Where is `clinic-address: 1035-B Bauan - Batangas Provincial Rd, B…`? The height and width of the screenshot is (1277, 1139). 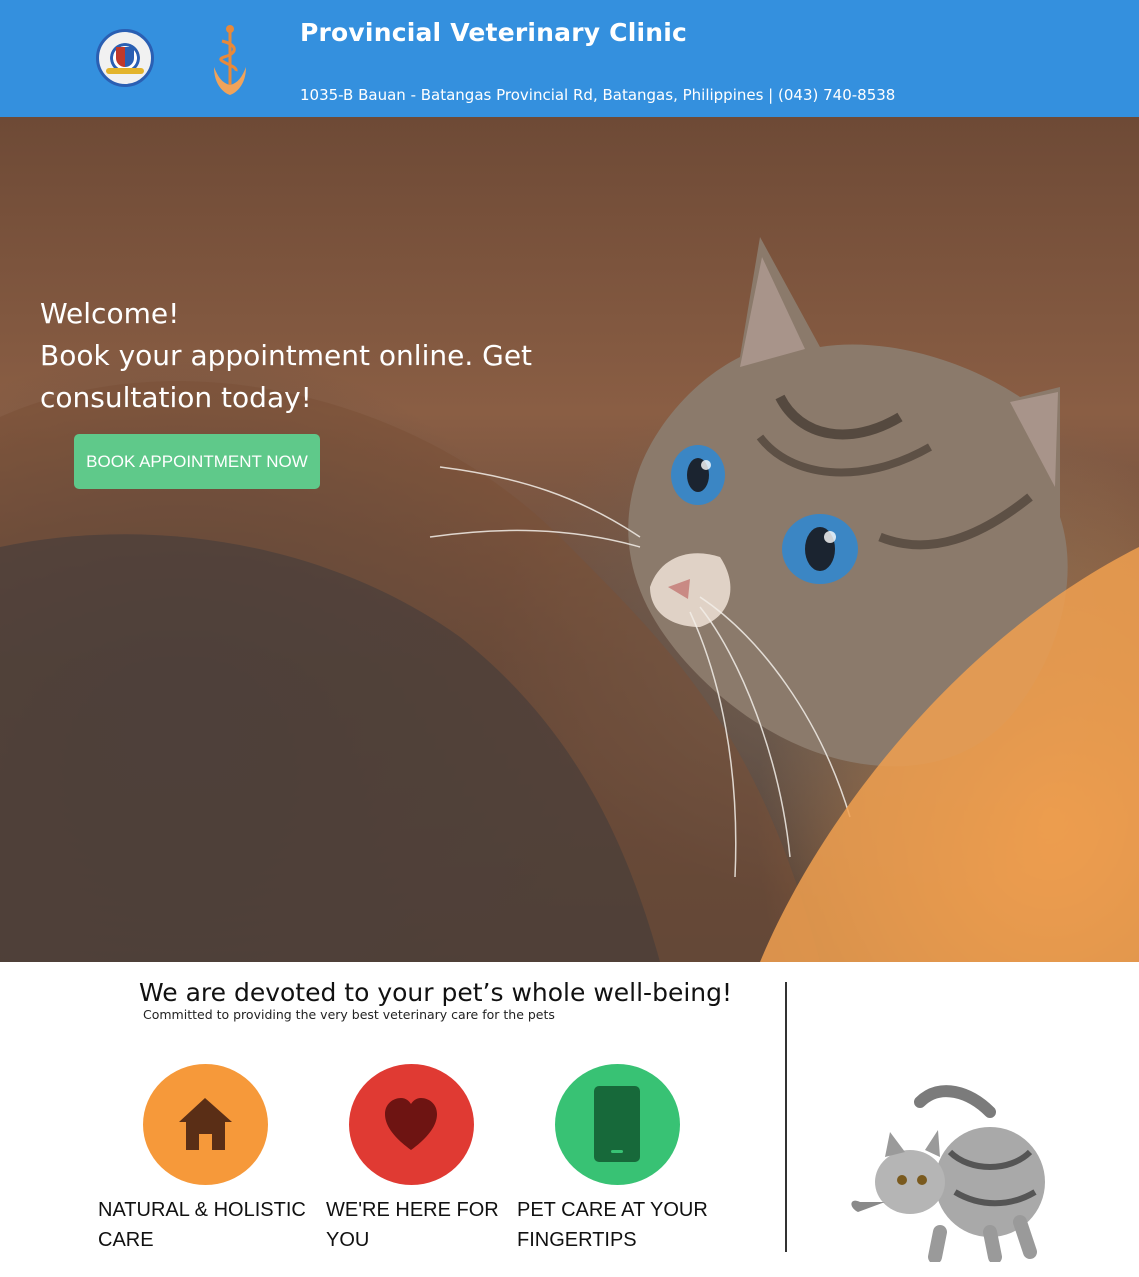 clinic-address: 1035-B Bauan - Batangas Provincial Rd, B… is located at coordinates (598, 95).